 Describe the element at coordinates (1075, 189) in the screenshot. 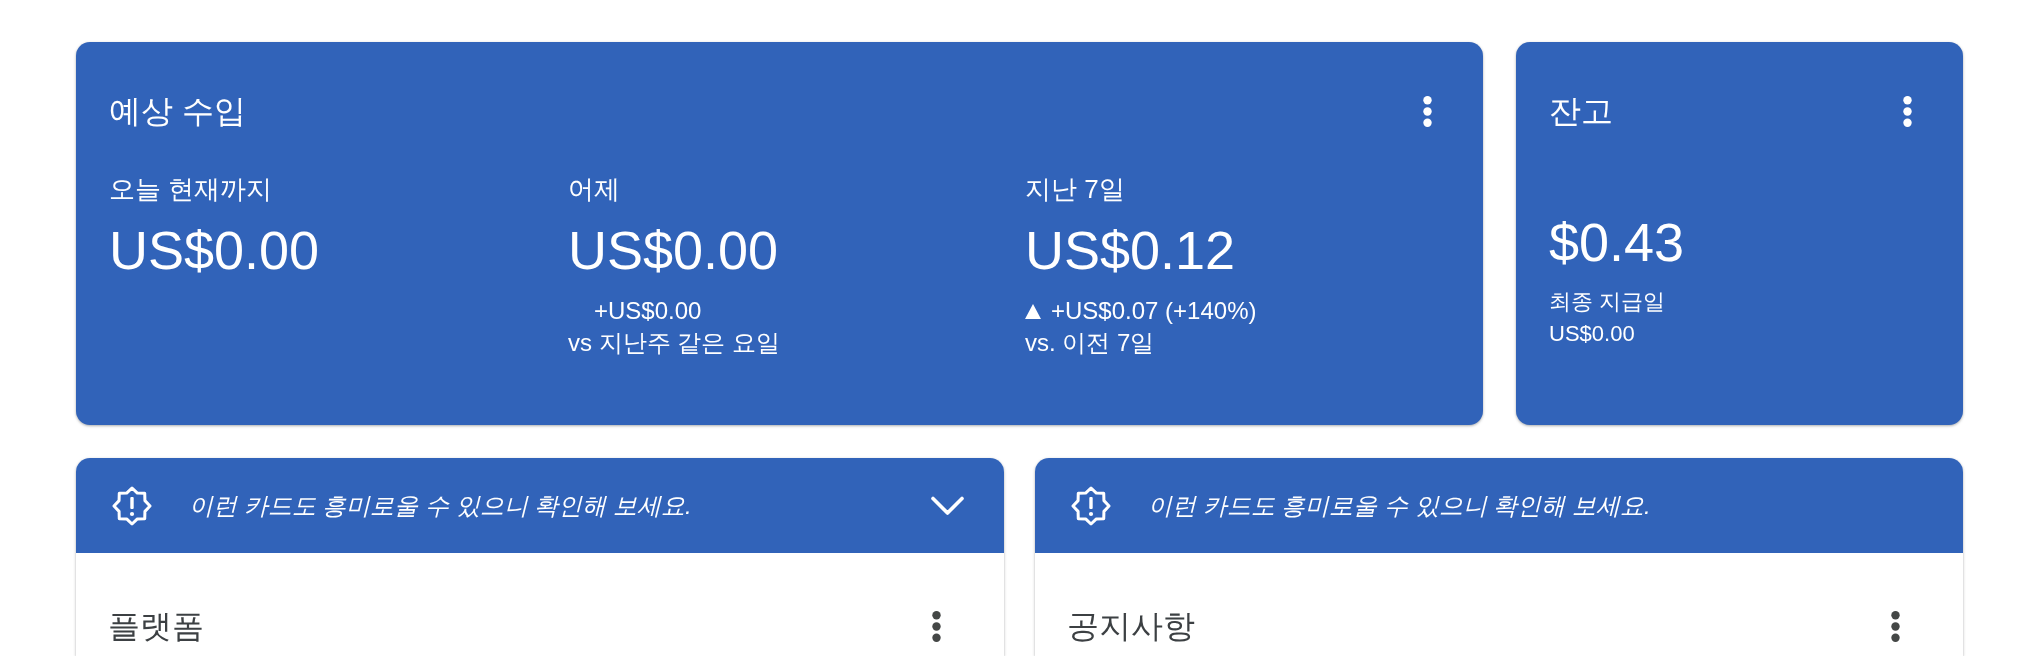

I see `period-label: 지난 7일` at that location.